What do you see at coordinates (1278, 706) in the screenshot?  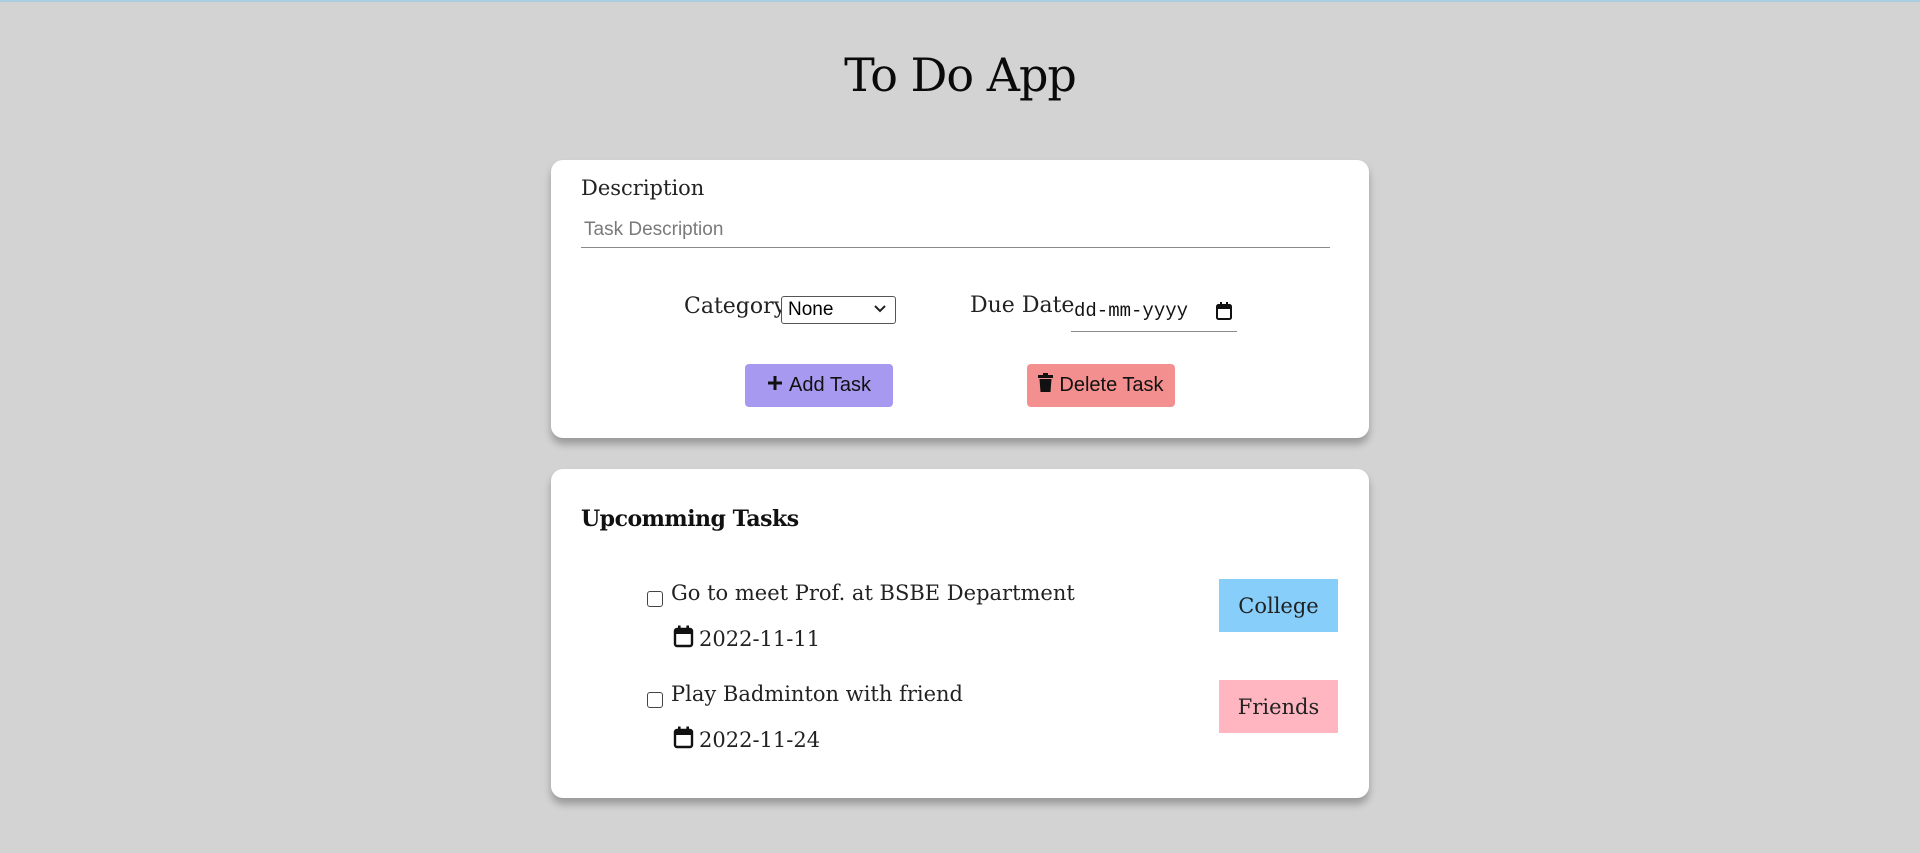 I see `category-badge-friends: Friends` at bounding box center [1278, 706].